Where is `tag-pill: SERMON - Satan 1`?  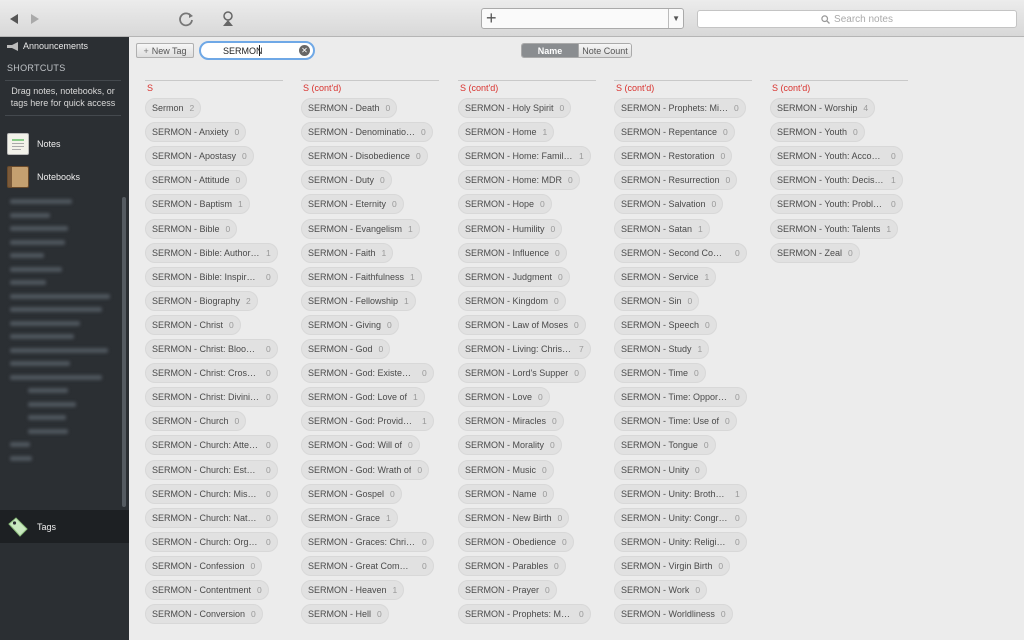 tag-pill: SERMON - Satan 1 is located at coordinates (662, 228).